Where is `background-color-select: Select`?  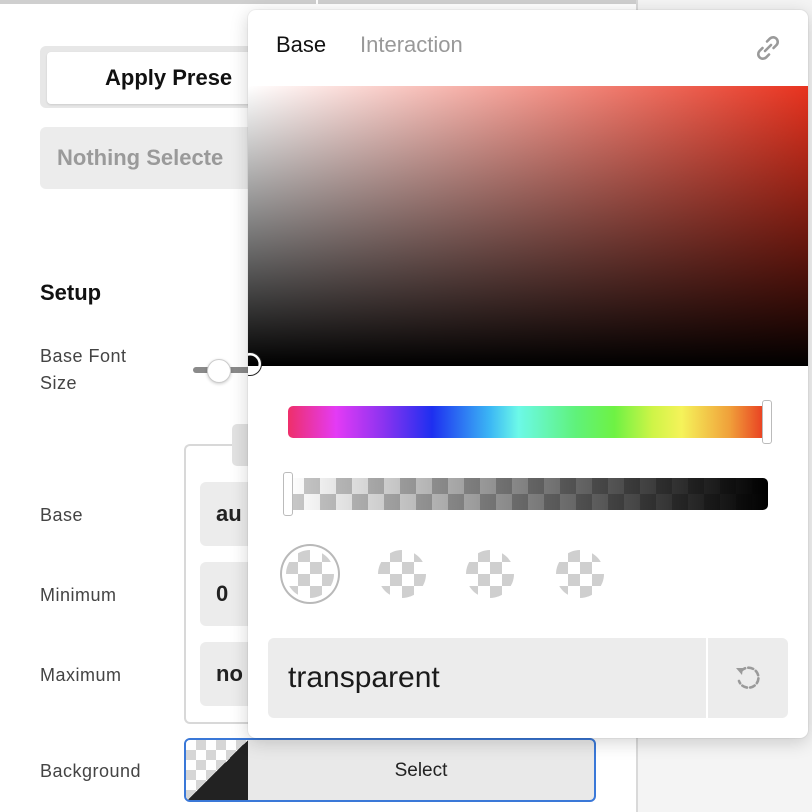 background-color-select: Select is located at coordinates (390, 770).